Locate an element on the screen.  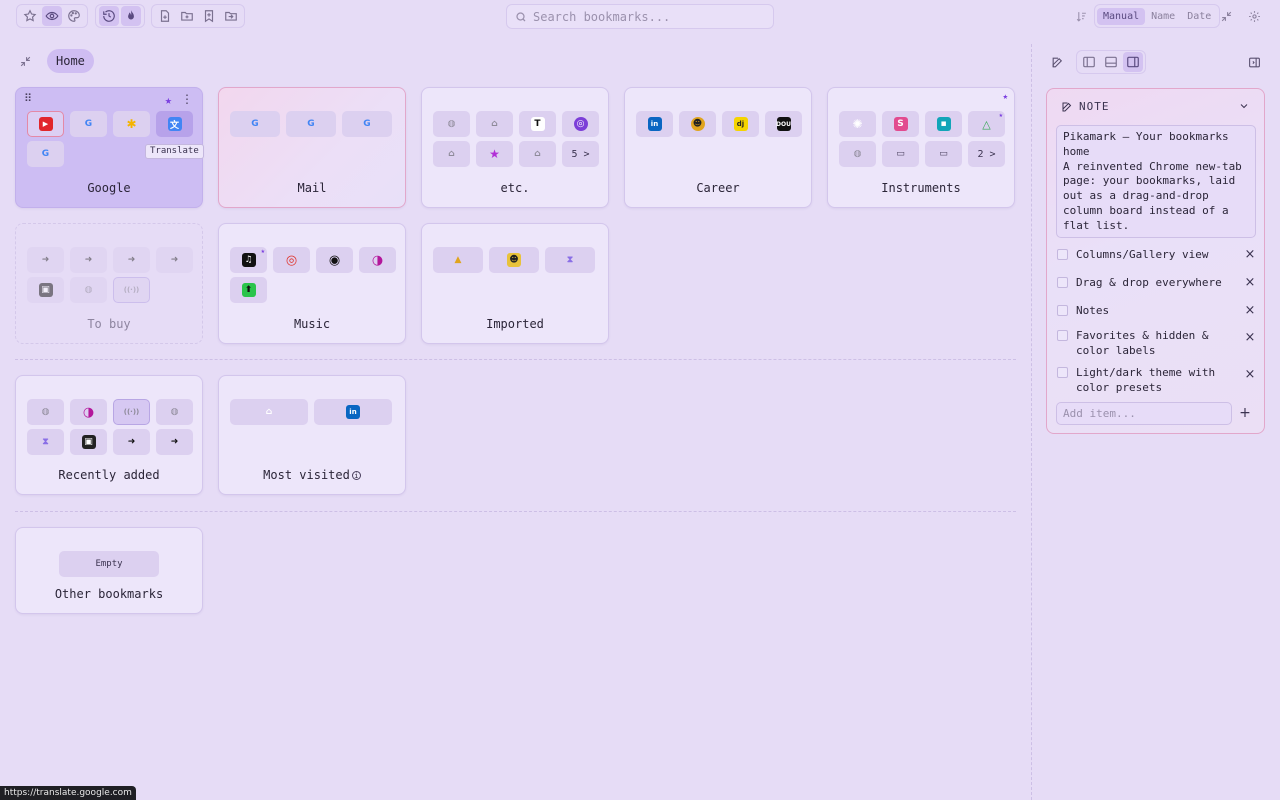
more-bookmarks-button: 5 > is located at coordinates (580, 154).